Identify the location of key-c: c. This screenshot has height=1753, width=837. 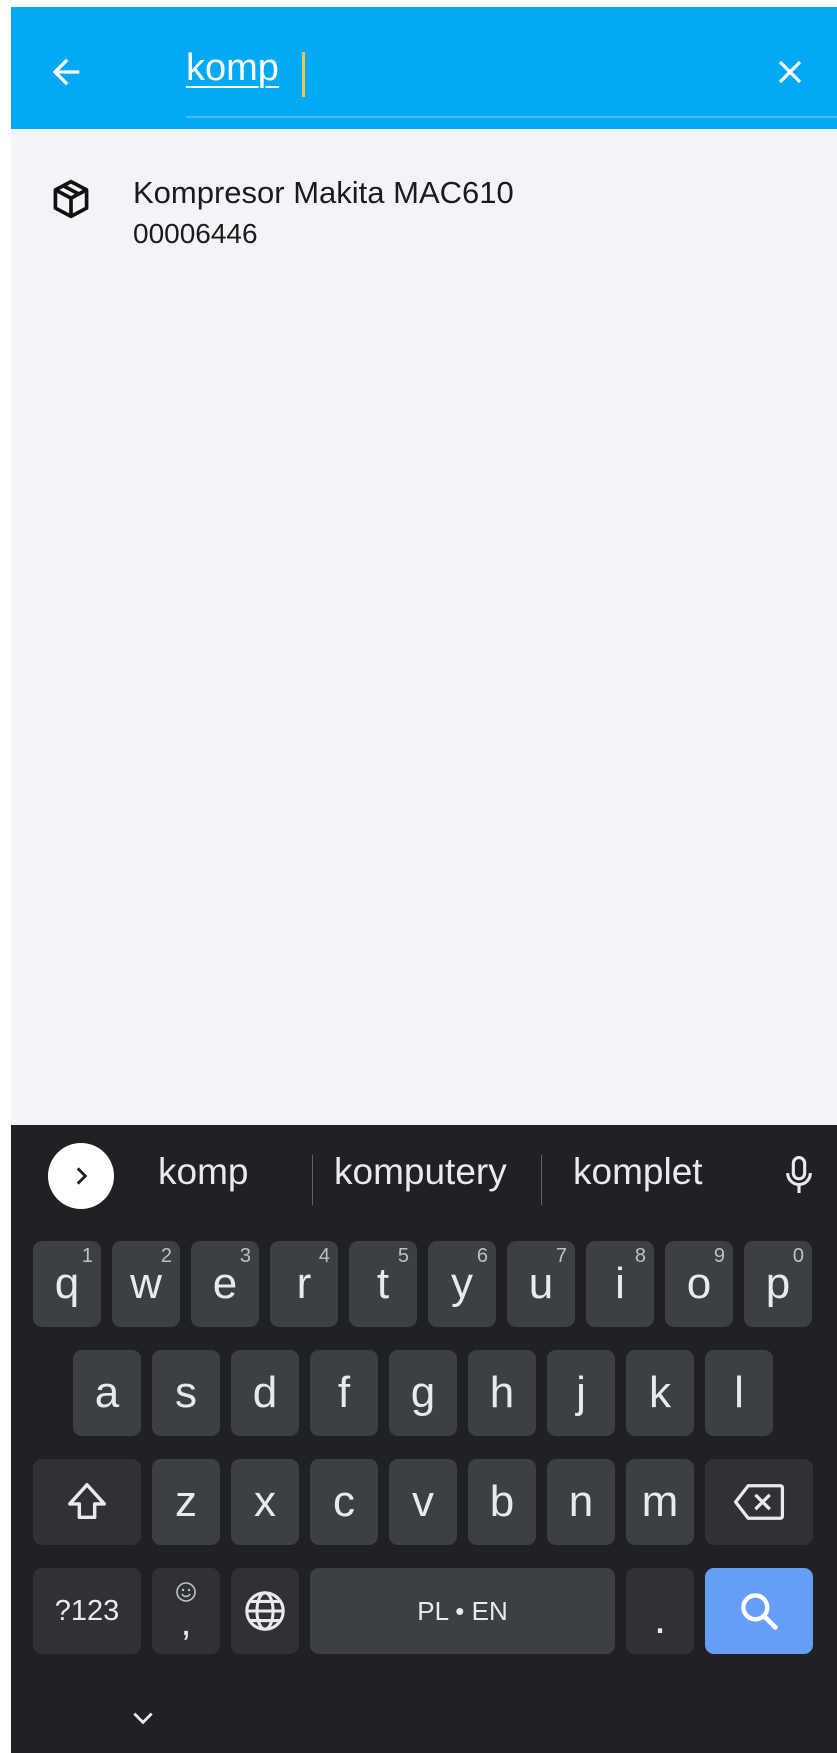
(344, 1502).